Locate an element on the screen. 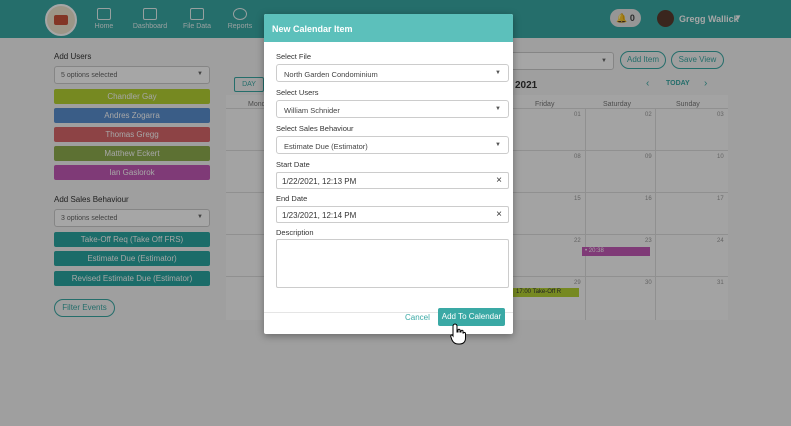  sales-behaviour-dropdown: Estimate Due (Estimator) ▼ is located at coordinates (392, 145).